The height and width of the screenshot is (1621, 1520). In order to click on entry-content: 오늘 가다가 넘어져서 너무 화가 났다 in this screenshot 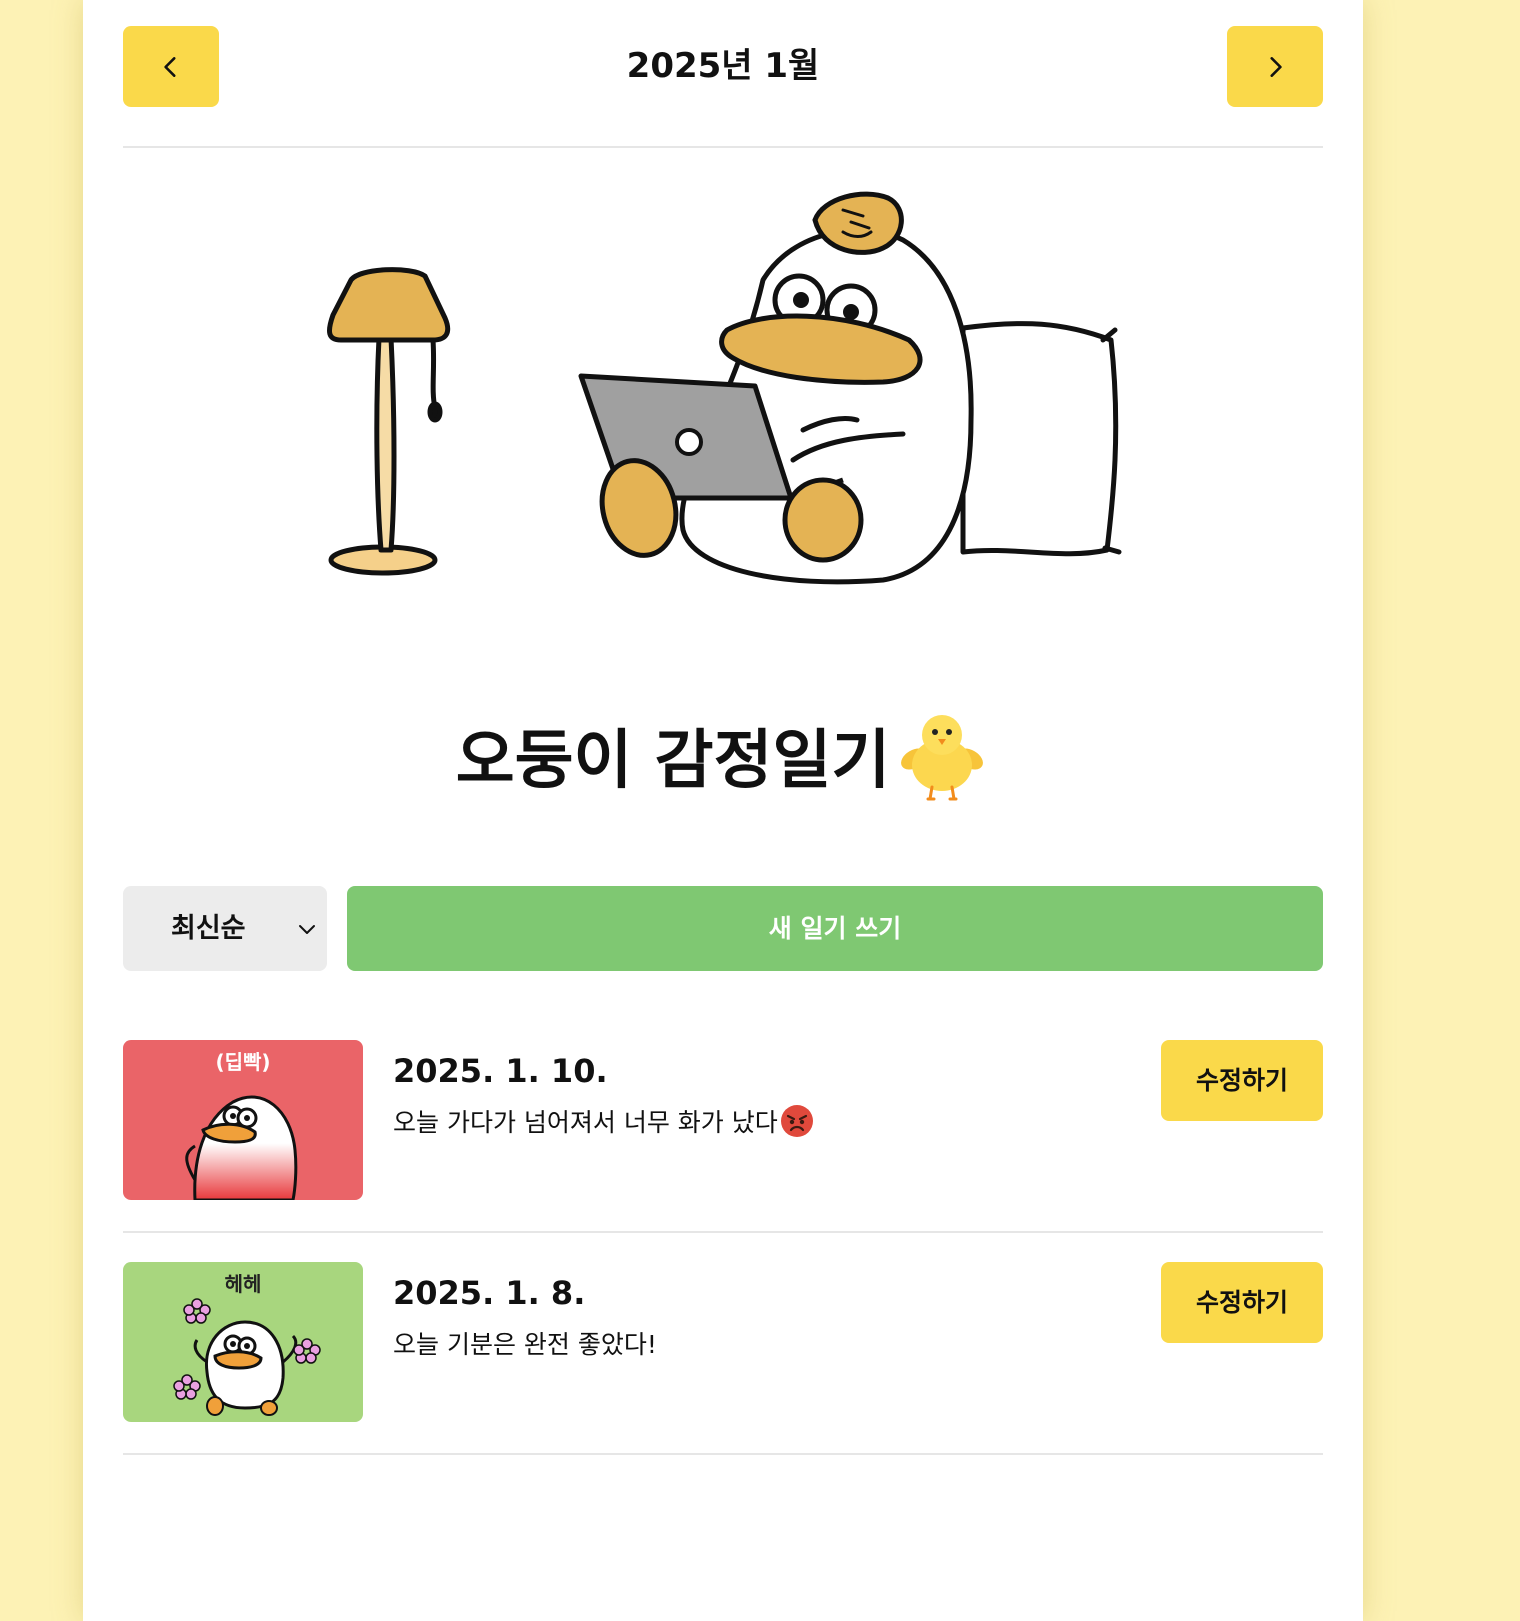, I will do `click(603, 1121)`.